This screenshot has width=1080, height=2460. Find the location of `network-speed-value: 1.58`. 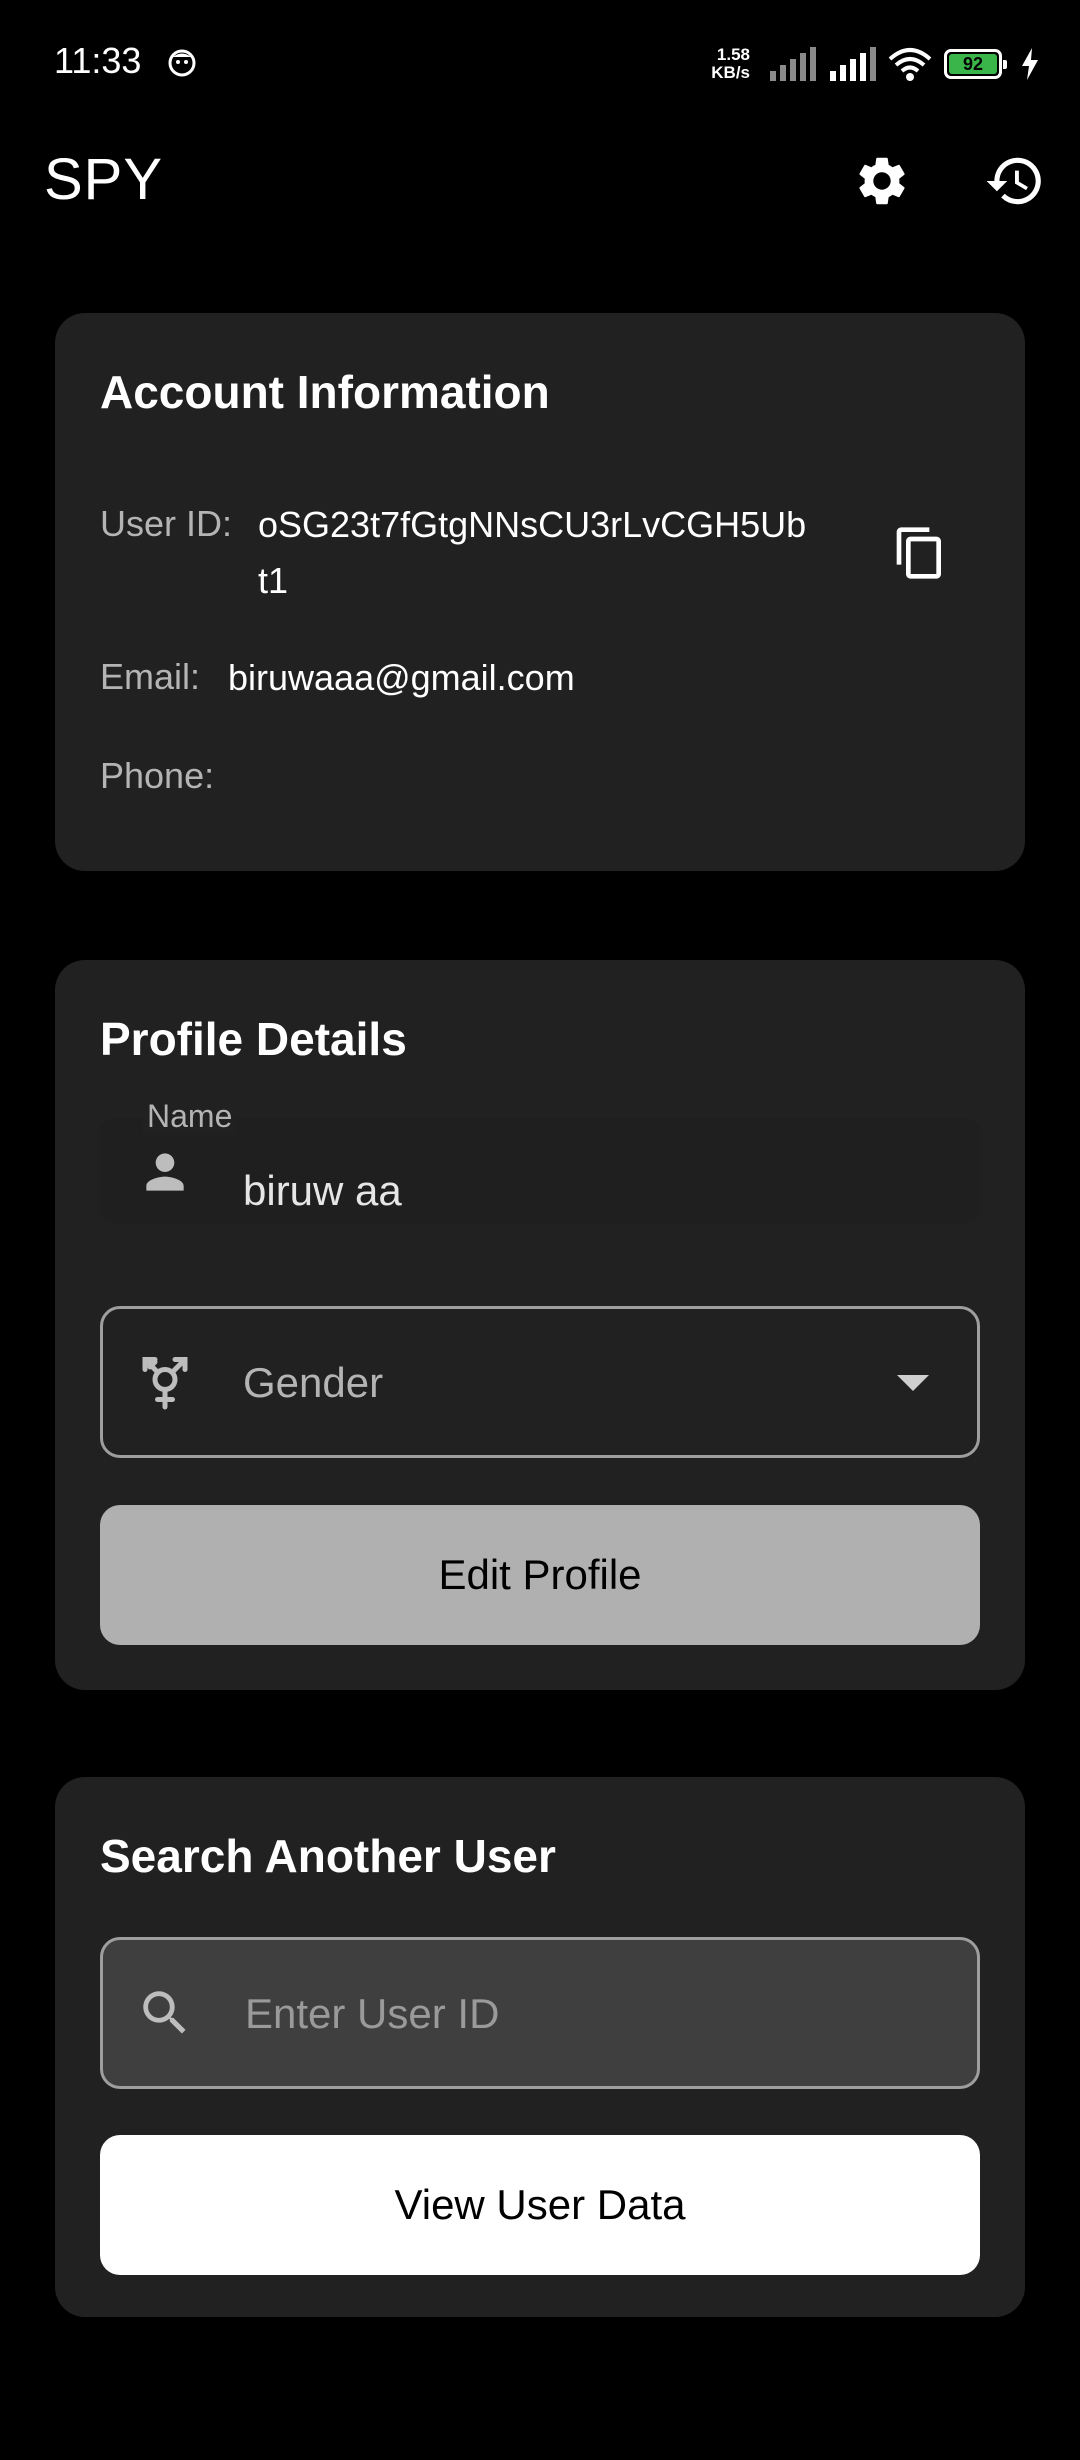

network-speed-value: 1.58 is located at coordinates (733, 54).